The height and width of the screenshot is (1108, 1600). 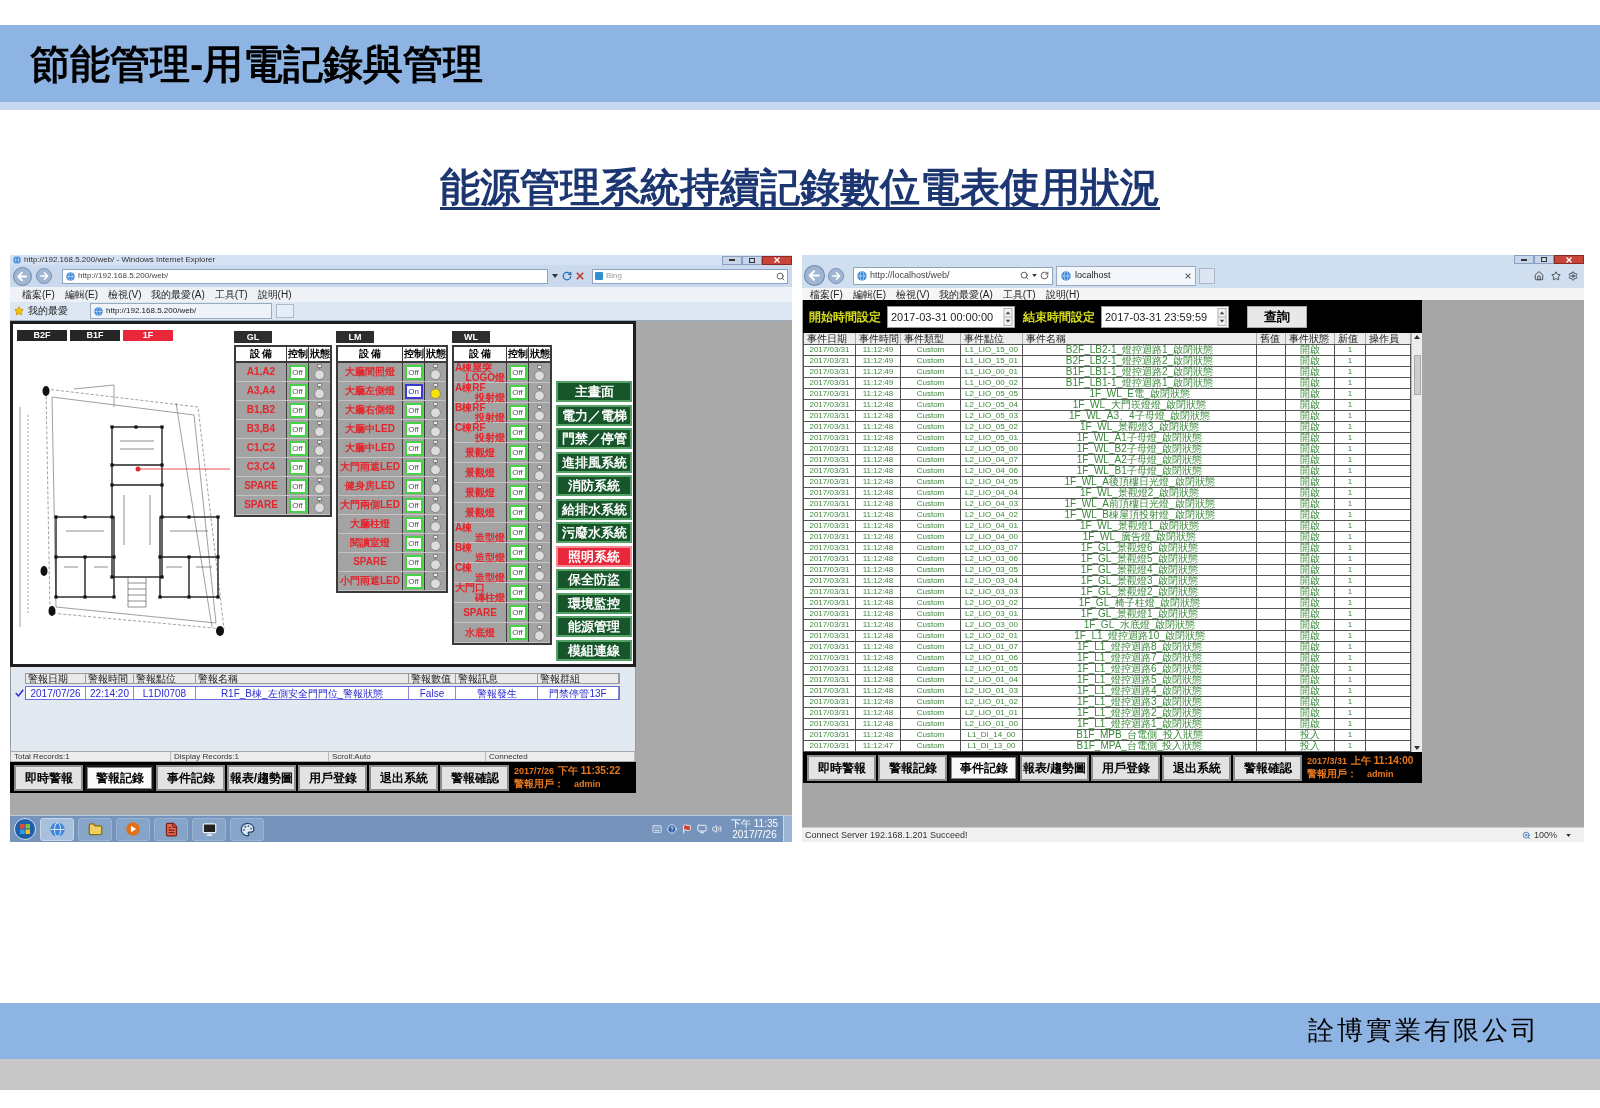 I want to click on menu-item: 檢視(V), so click(x=913, y=294).